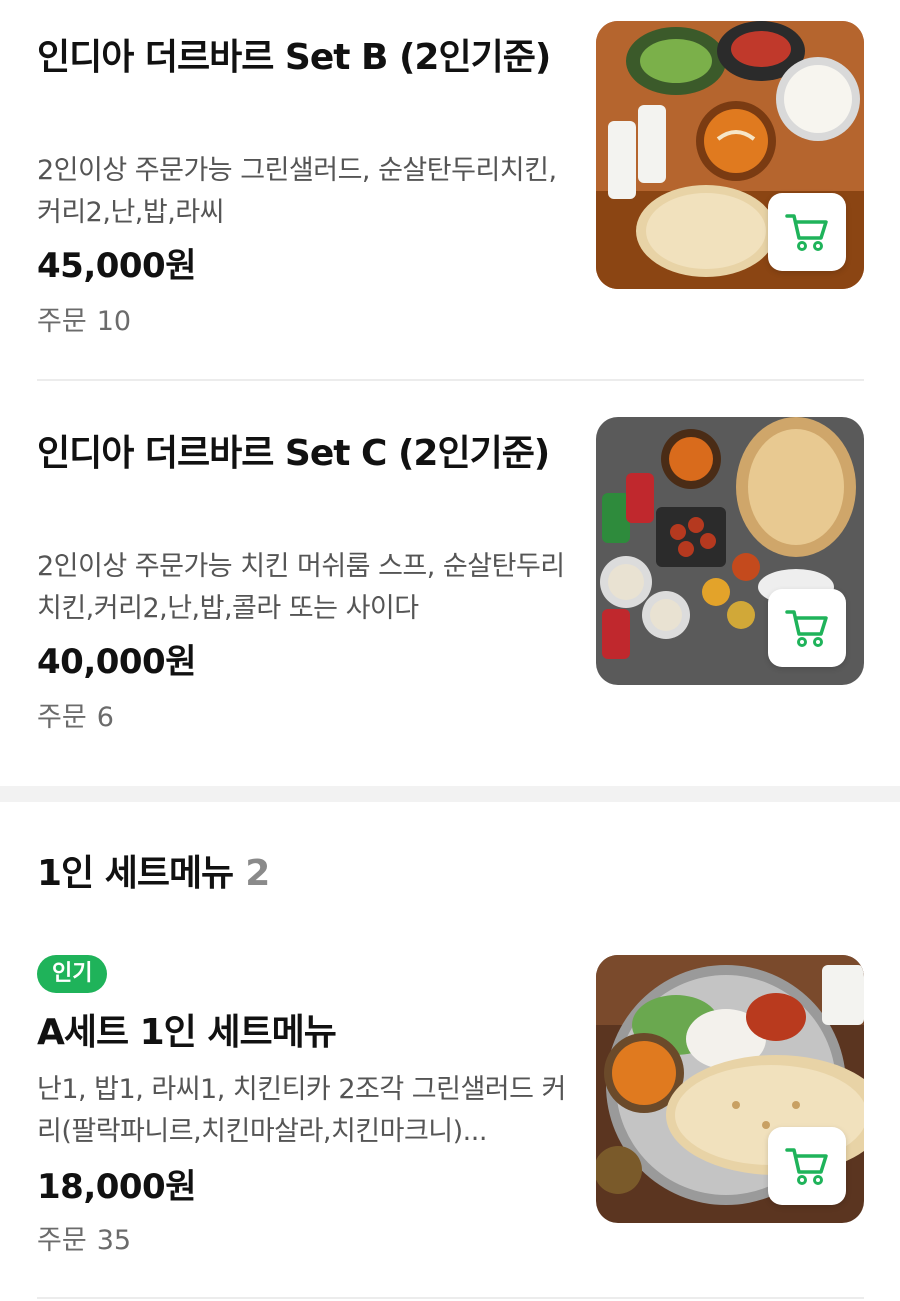 Image resolution: width=900 pixels, height=1301 pixels. I want to click on menu-item-title: 인디아 더르바르 Set C (2인기준), so click(293, 453).